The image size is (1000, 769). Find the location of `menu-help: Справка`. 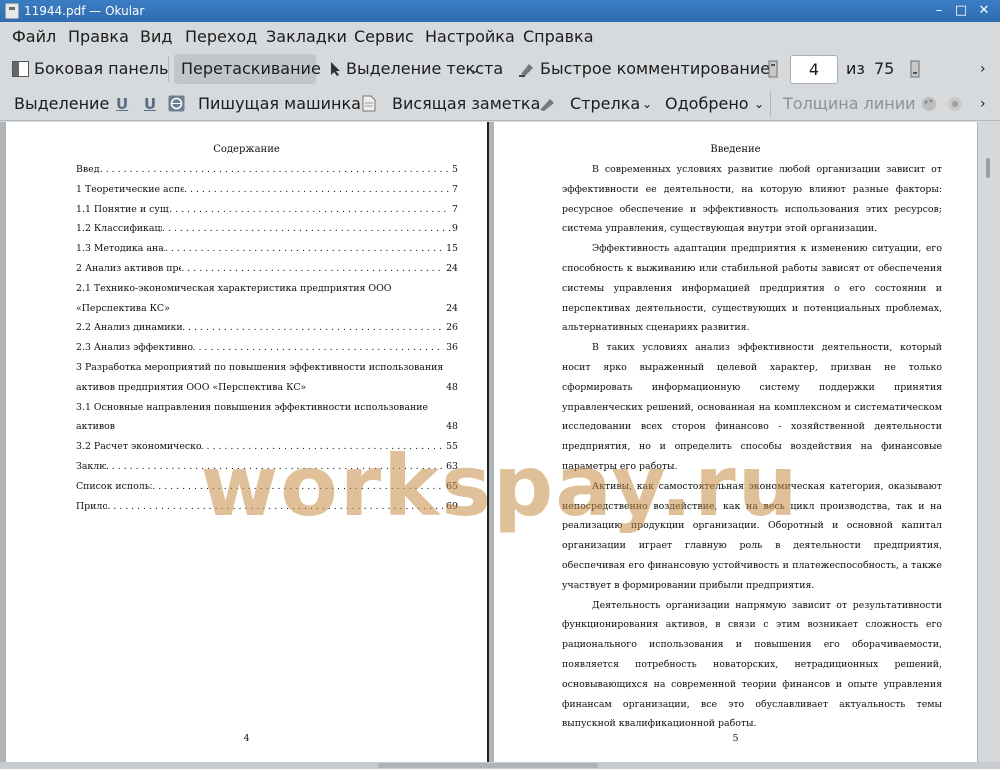

menu-help: Справка is located at coordinates (558, 36).